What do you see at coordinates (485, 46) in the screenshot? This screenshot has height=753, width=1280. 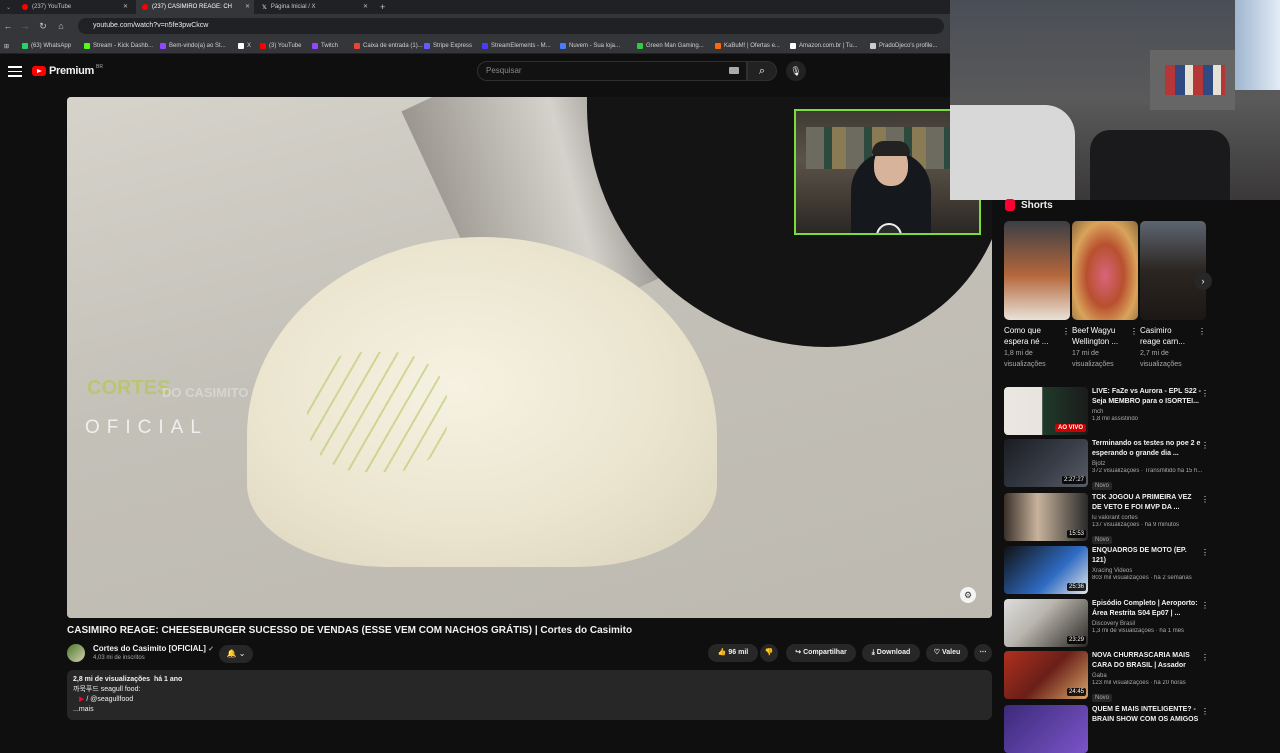 I see `bookmark-favicon-icon` at bounding box center [485, 46].